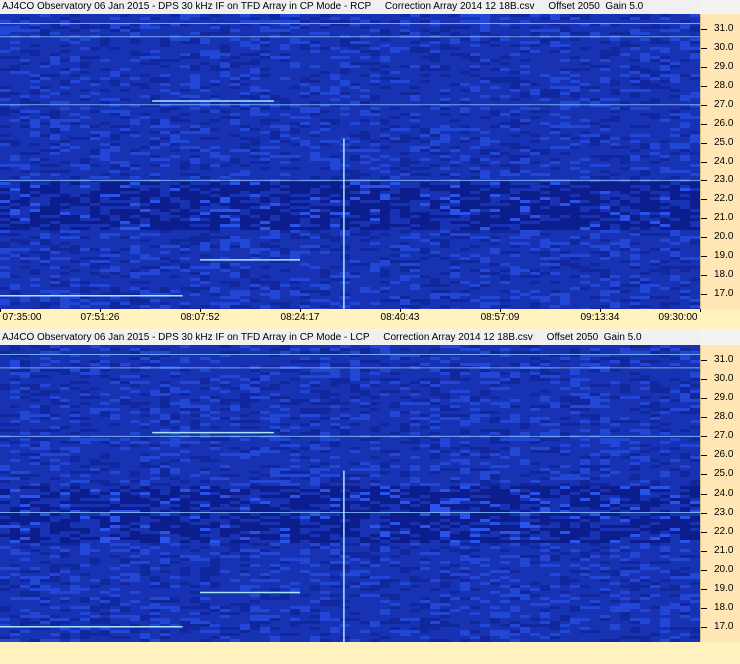  Describe the element at coordinates (678, 317) in the screenshot. I see `xtick-label: 09:30:00` at that location.